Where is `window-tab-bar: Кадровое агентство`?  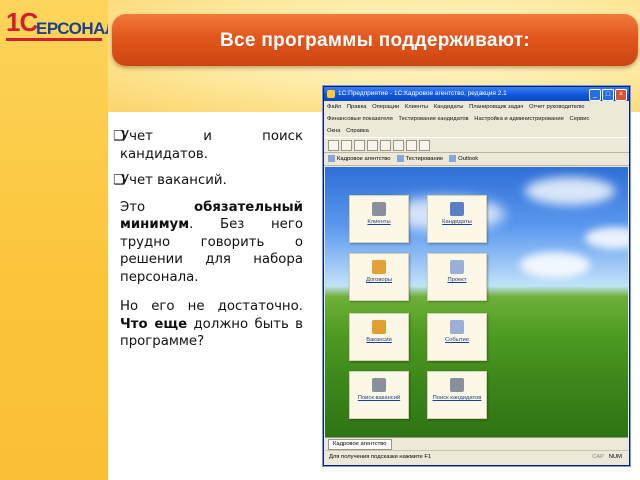 window-tab-bar: Кадровое агентство is located at coordinates (476, 443).